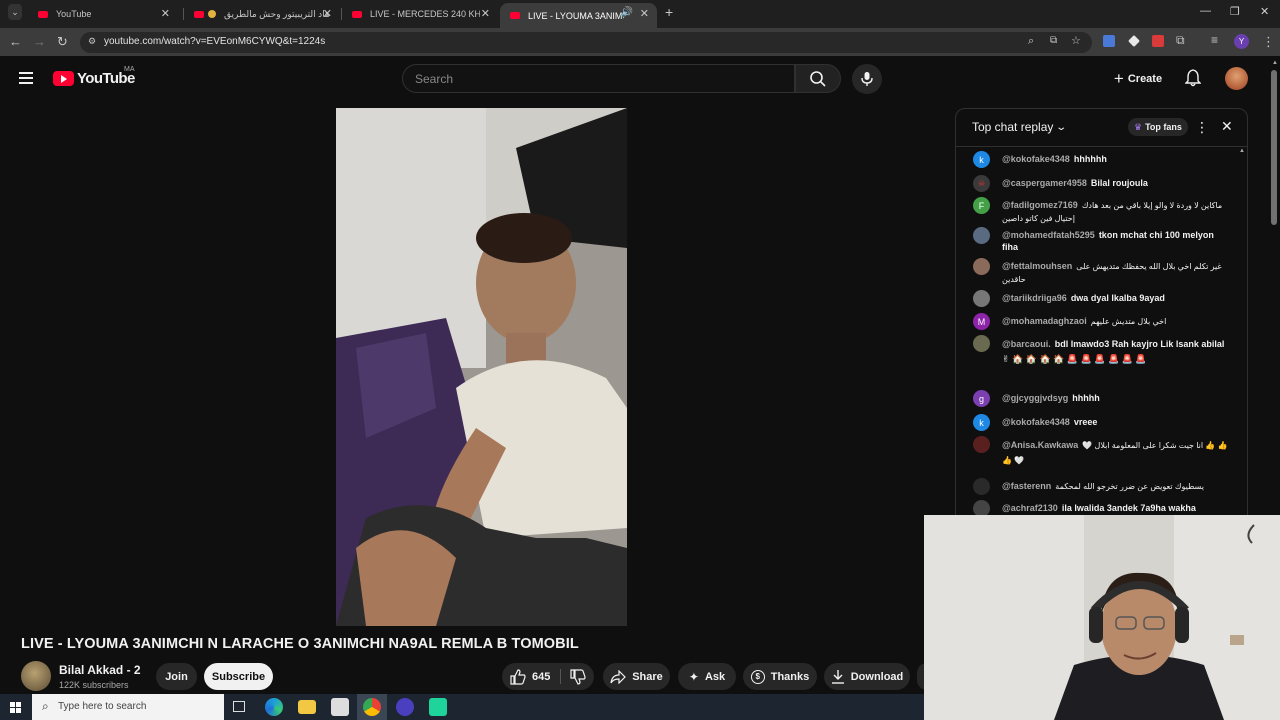 This screenshot has height=720, width=1280. What do you see at coordinates (15, 41) in the screenshot?
I see `back-icon: ←` at bounding box center [15, 41].